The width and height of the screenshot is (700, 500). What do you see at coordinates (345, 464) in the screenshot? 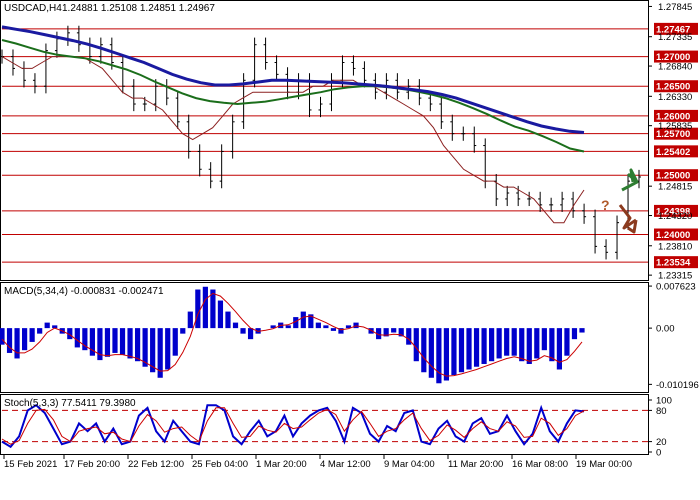
I see `time-tick-label: 4 Mar 12:00` at bounding box center [345, 464].